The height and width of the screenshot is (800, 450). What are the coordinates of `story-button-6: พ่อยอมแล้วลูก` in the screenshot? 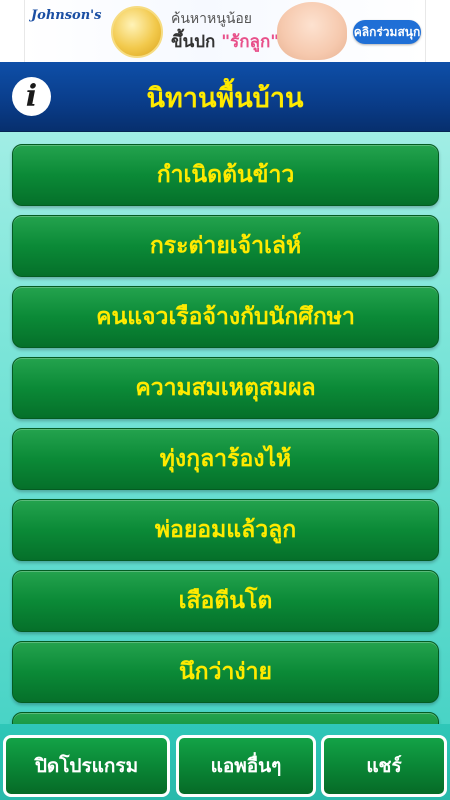 It's located at (225, 530).